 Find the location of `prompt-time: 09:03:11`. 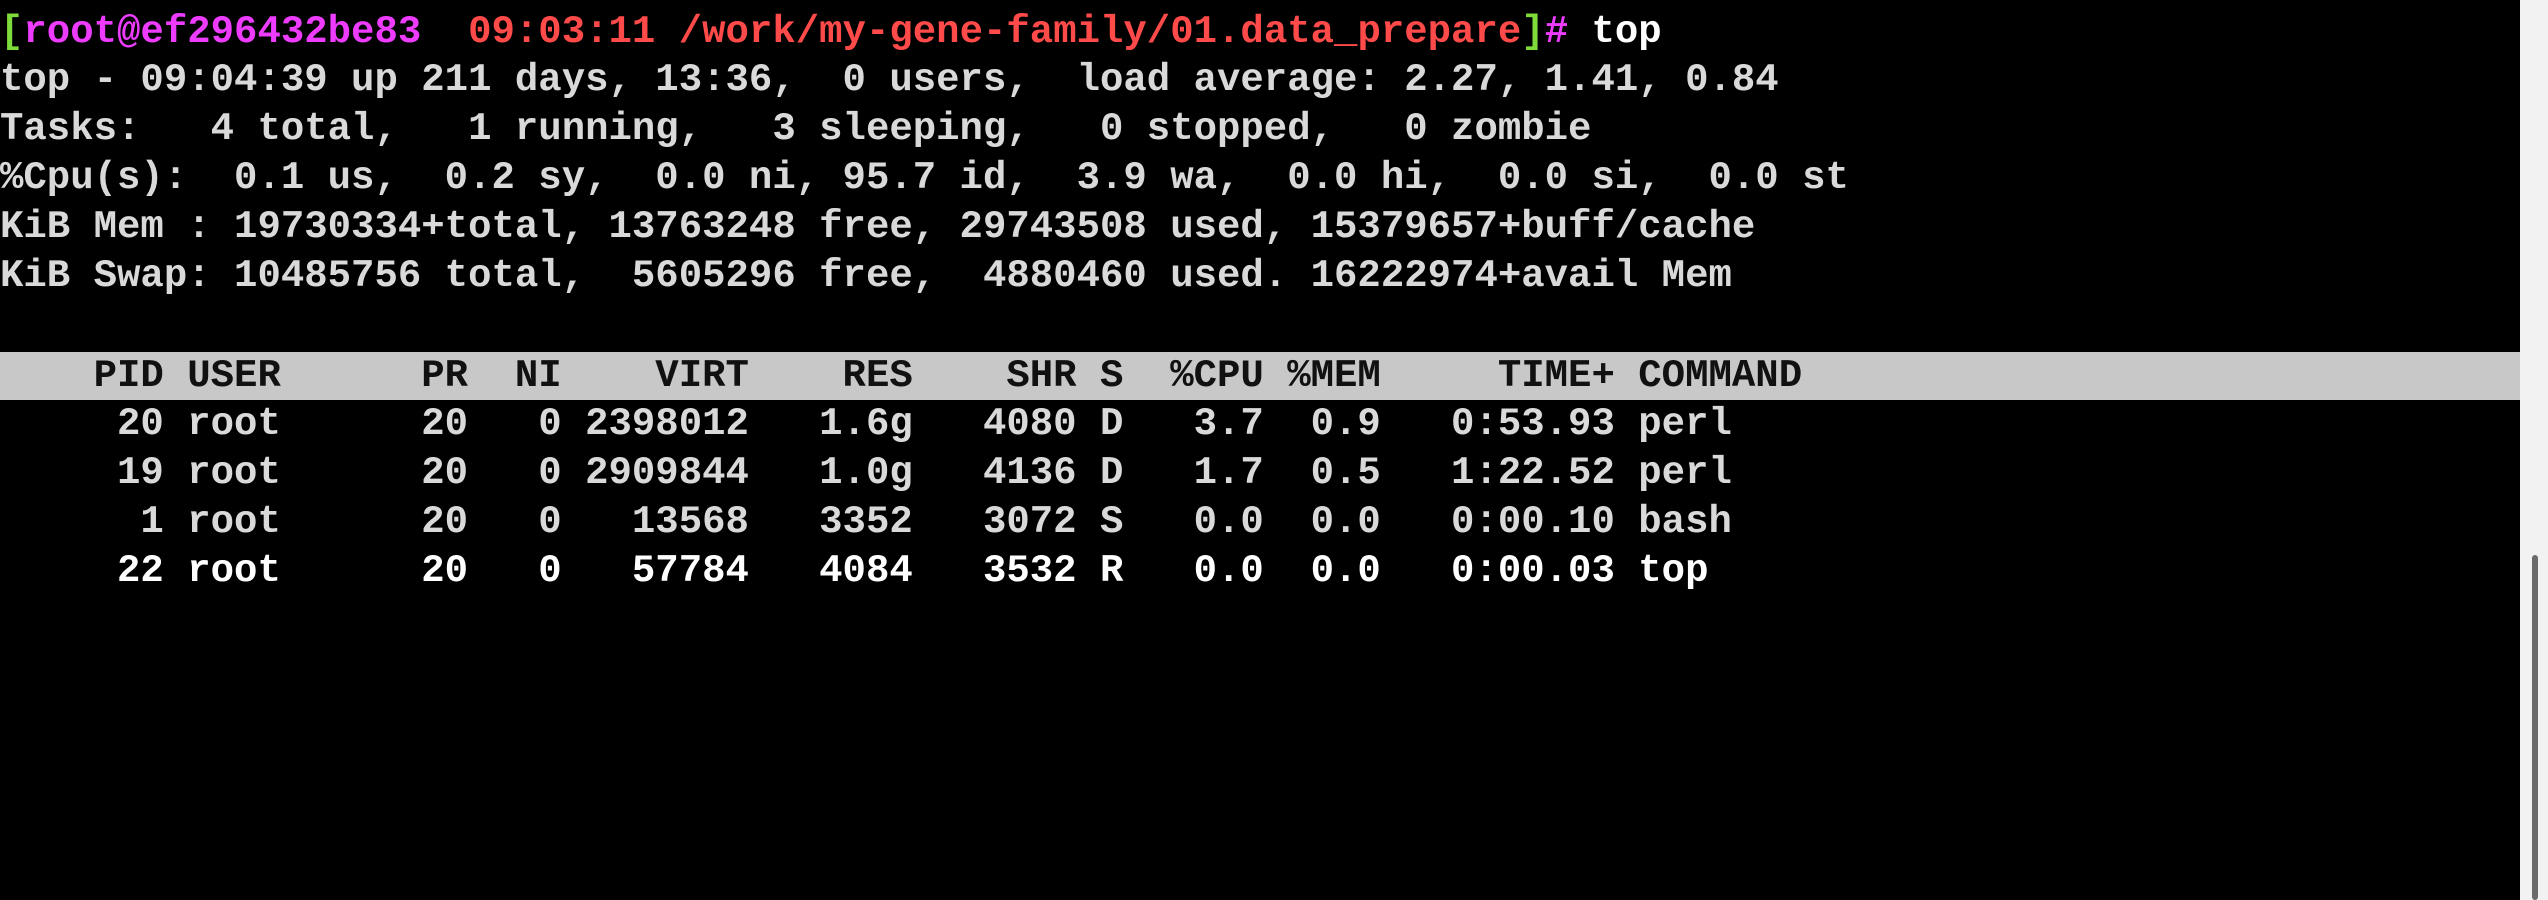

prompt-time: 09:03:11 is located at coordinates (562, 32).